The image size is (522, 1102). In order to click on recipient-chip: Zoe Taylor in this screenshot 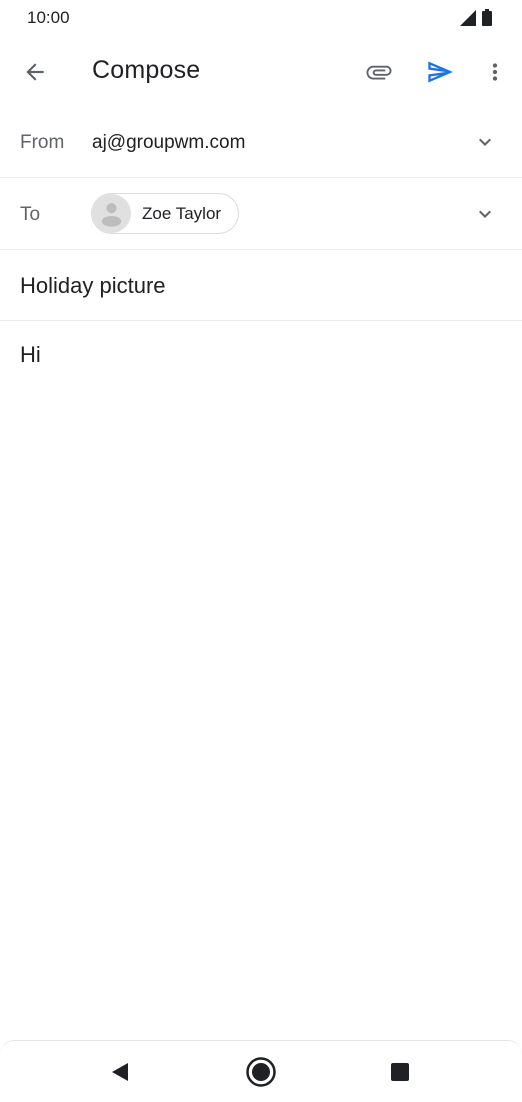, I will do `click(165, 213)`.